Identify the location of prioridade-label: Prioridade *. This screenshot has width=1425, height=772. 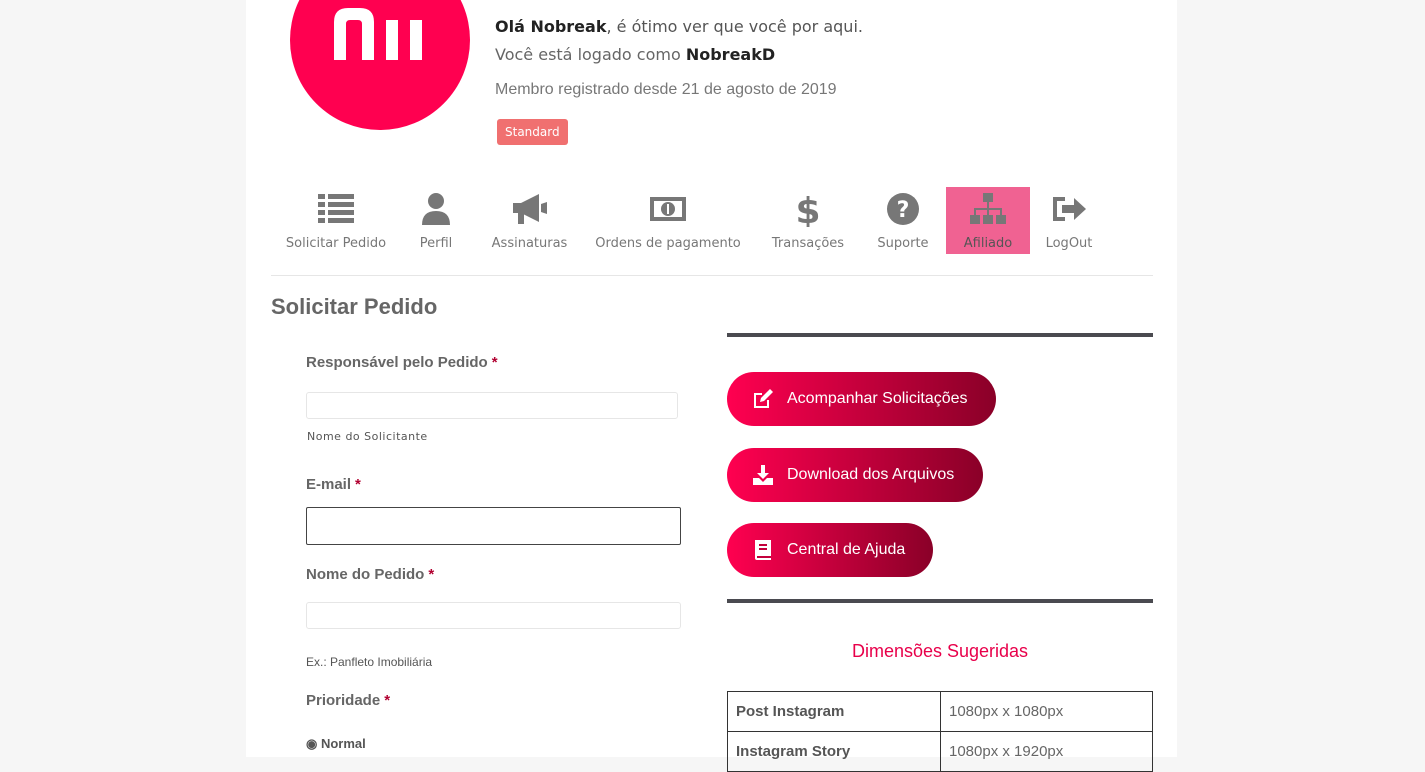
(348, 700).